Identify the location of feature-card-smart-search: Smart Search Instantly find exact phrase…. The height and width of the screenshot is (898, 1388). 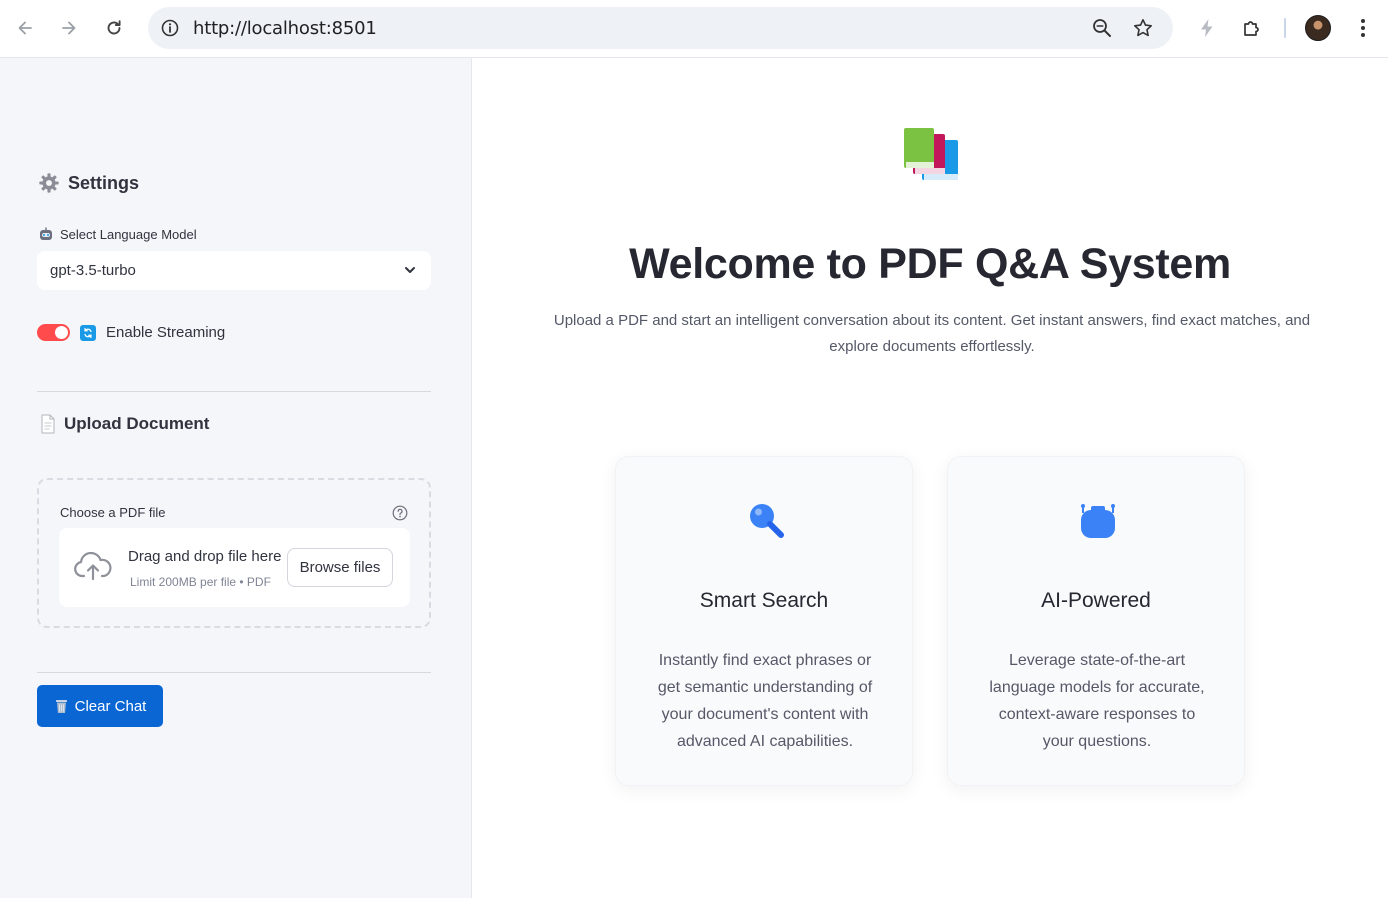
(764, 621).